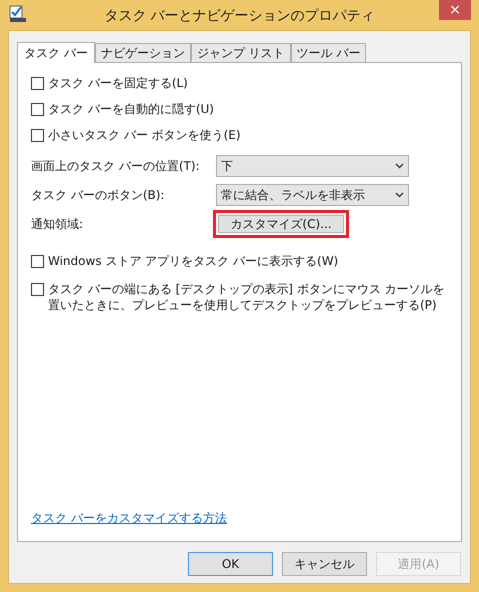 Image resolution: width=479 pixels, height=592 pixels. I want to click on window-title: タスク バーとナビゲーションのプロパティ, so click(239, 16).